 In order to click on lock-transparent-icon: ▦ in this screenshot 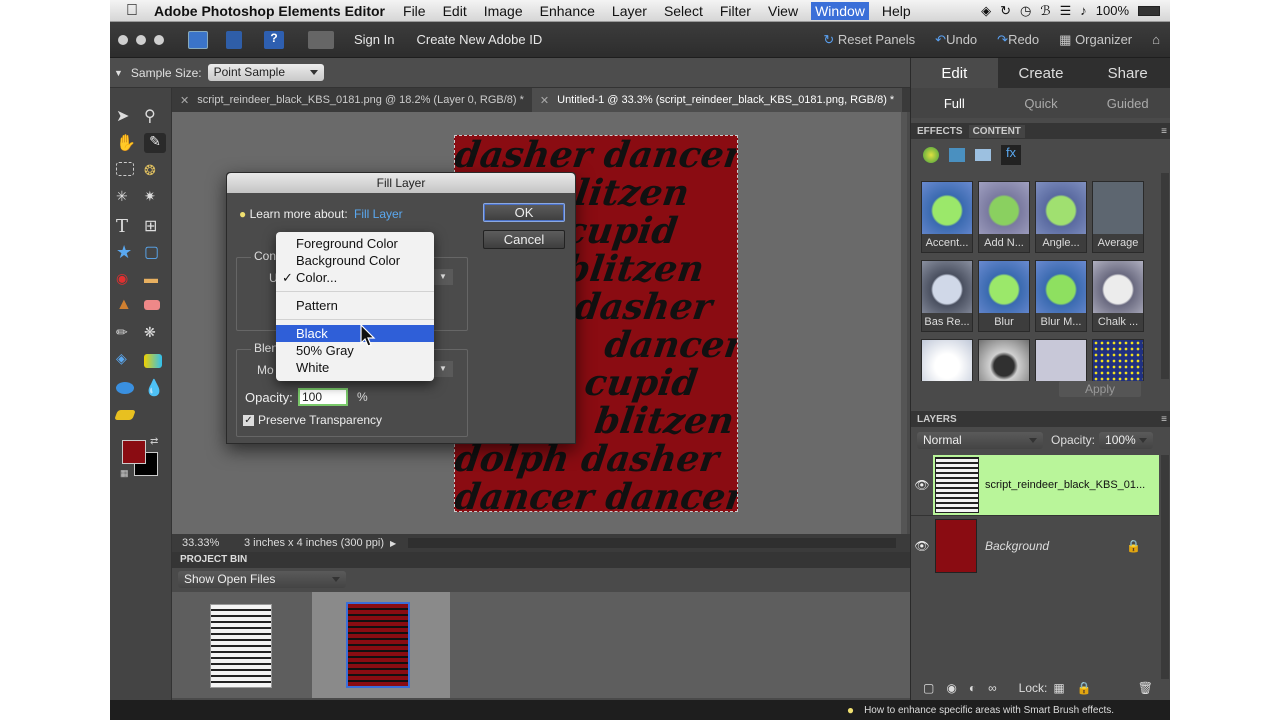, I will do `click(1058, 688)`.